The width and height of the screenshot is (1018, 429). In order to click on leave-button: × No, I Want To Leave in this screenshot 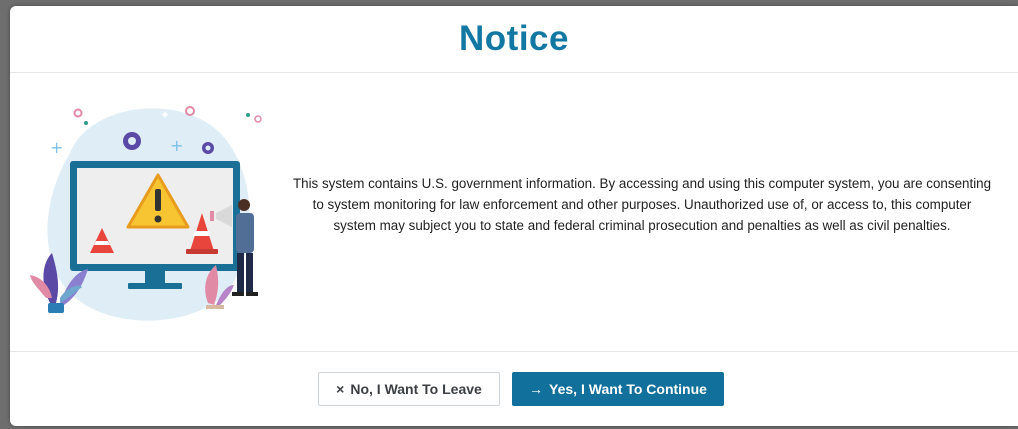, I will do `click(409, 389)`.